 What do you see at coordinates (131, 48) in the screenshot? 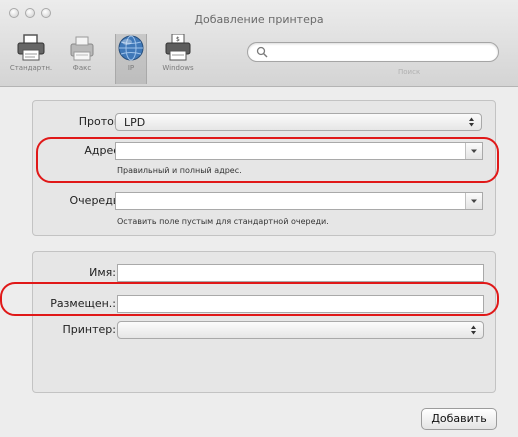
I see `globe-icon` at bounding box center [131, 48].